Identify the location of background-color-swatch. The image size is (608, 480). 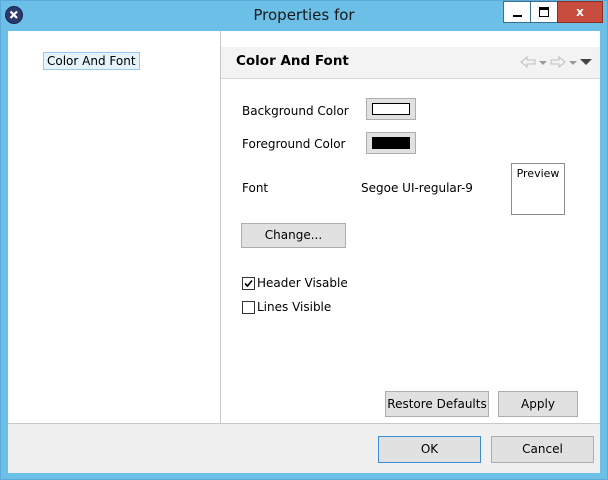
(391, 109).